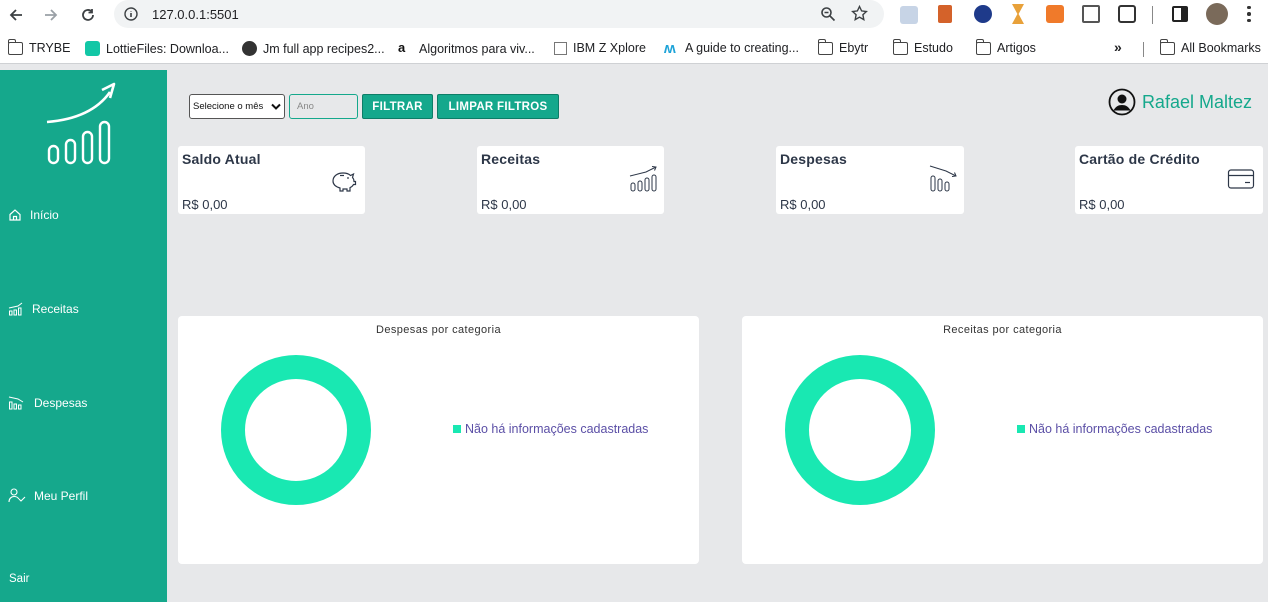 The image size is (1268, 602). Describe the element at coordinates (397, 106) in the screenshot. I see `filter-button: FILTRAR` at that location.